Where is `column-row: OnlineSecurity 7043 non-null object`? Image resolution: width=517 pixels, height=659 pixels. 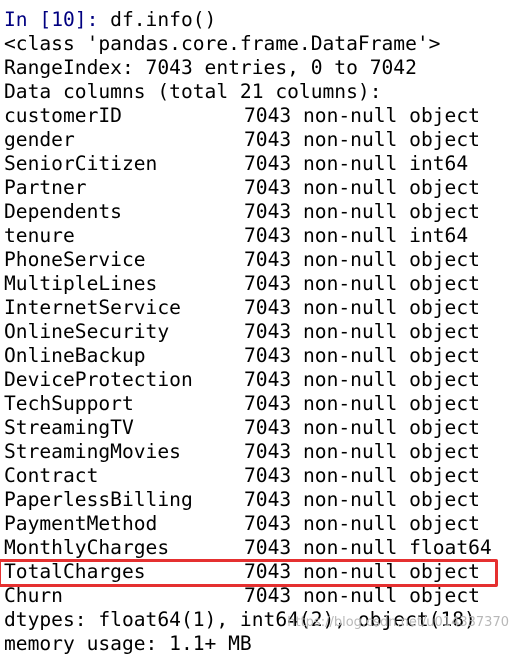 column-row: OnlineSecurity 7043 non-null object is located at coordinates (260, 332).